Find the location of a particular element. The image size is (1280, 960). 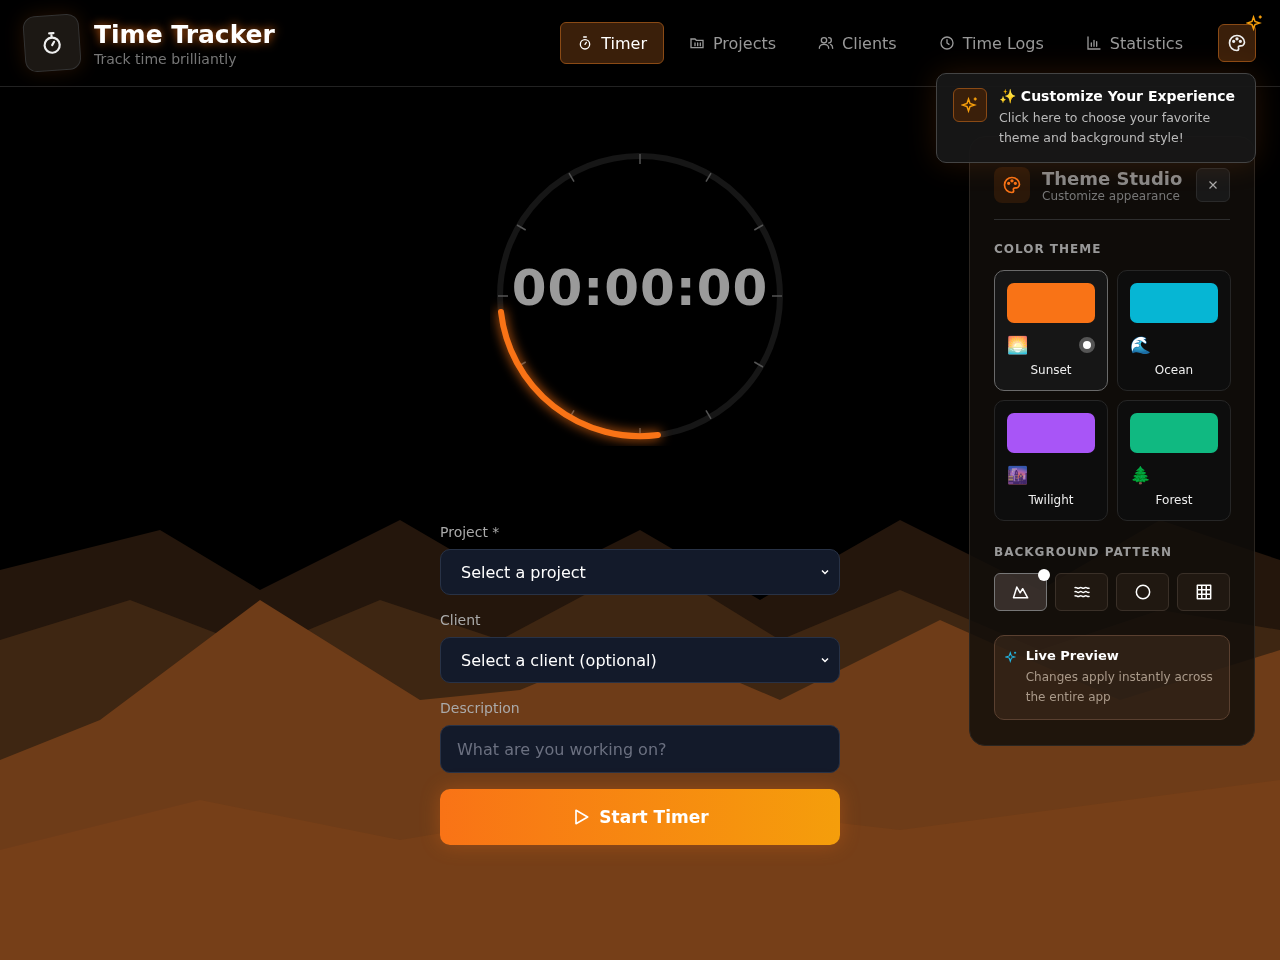

dropdown-field: Select a project is located at coordinates (640, 572).